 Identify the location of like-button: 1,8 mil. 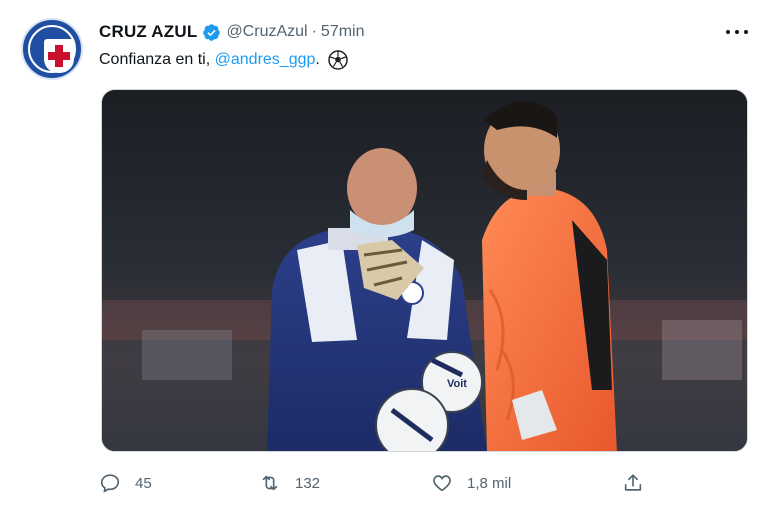
(471, 483).